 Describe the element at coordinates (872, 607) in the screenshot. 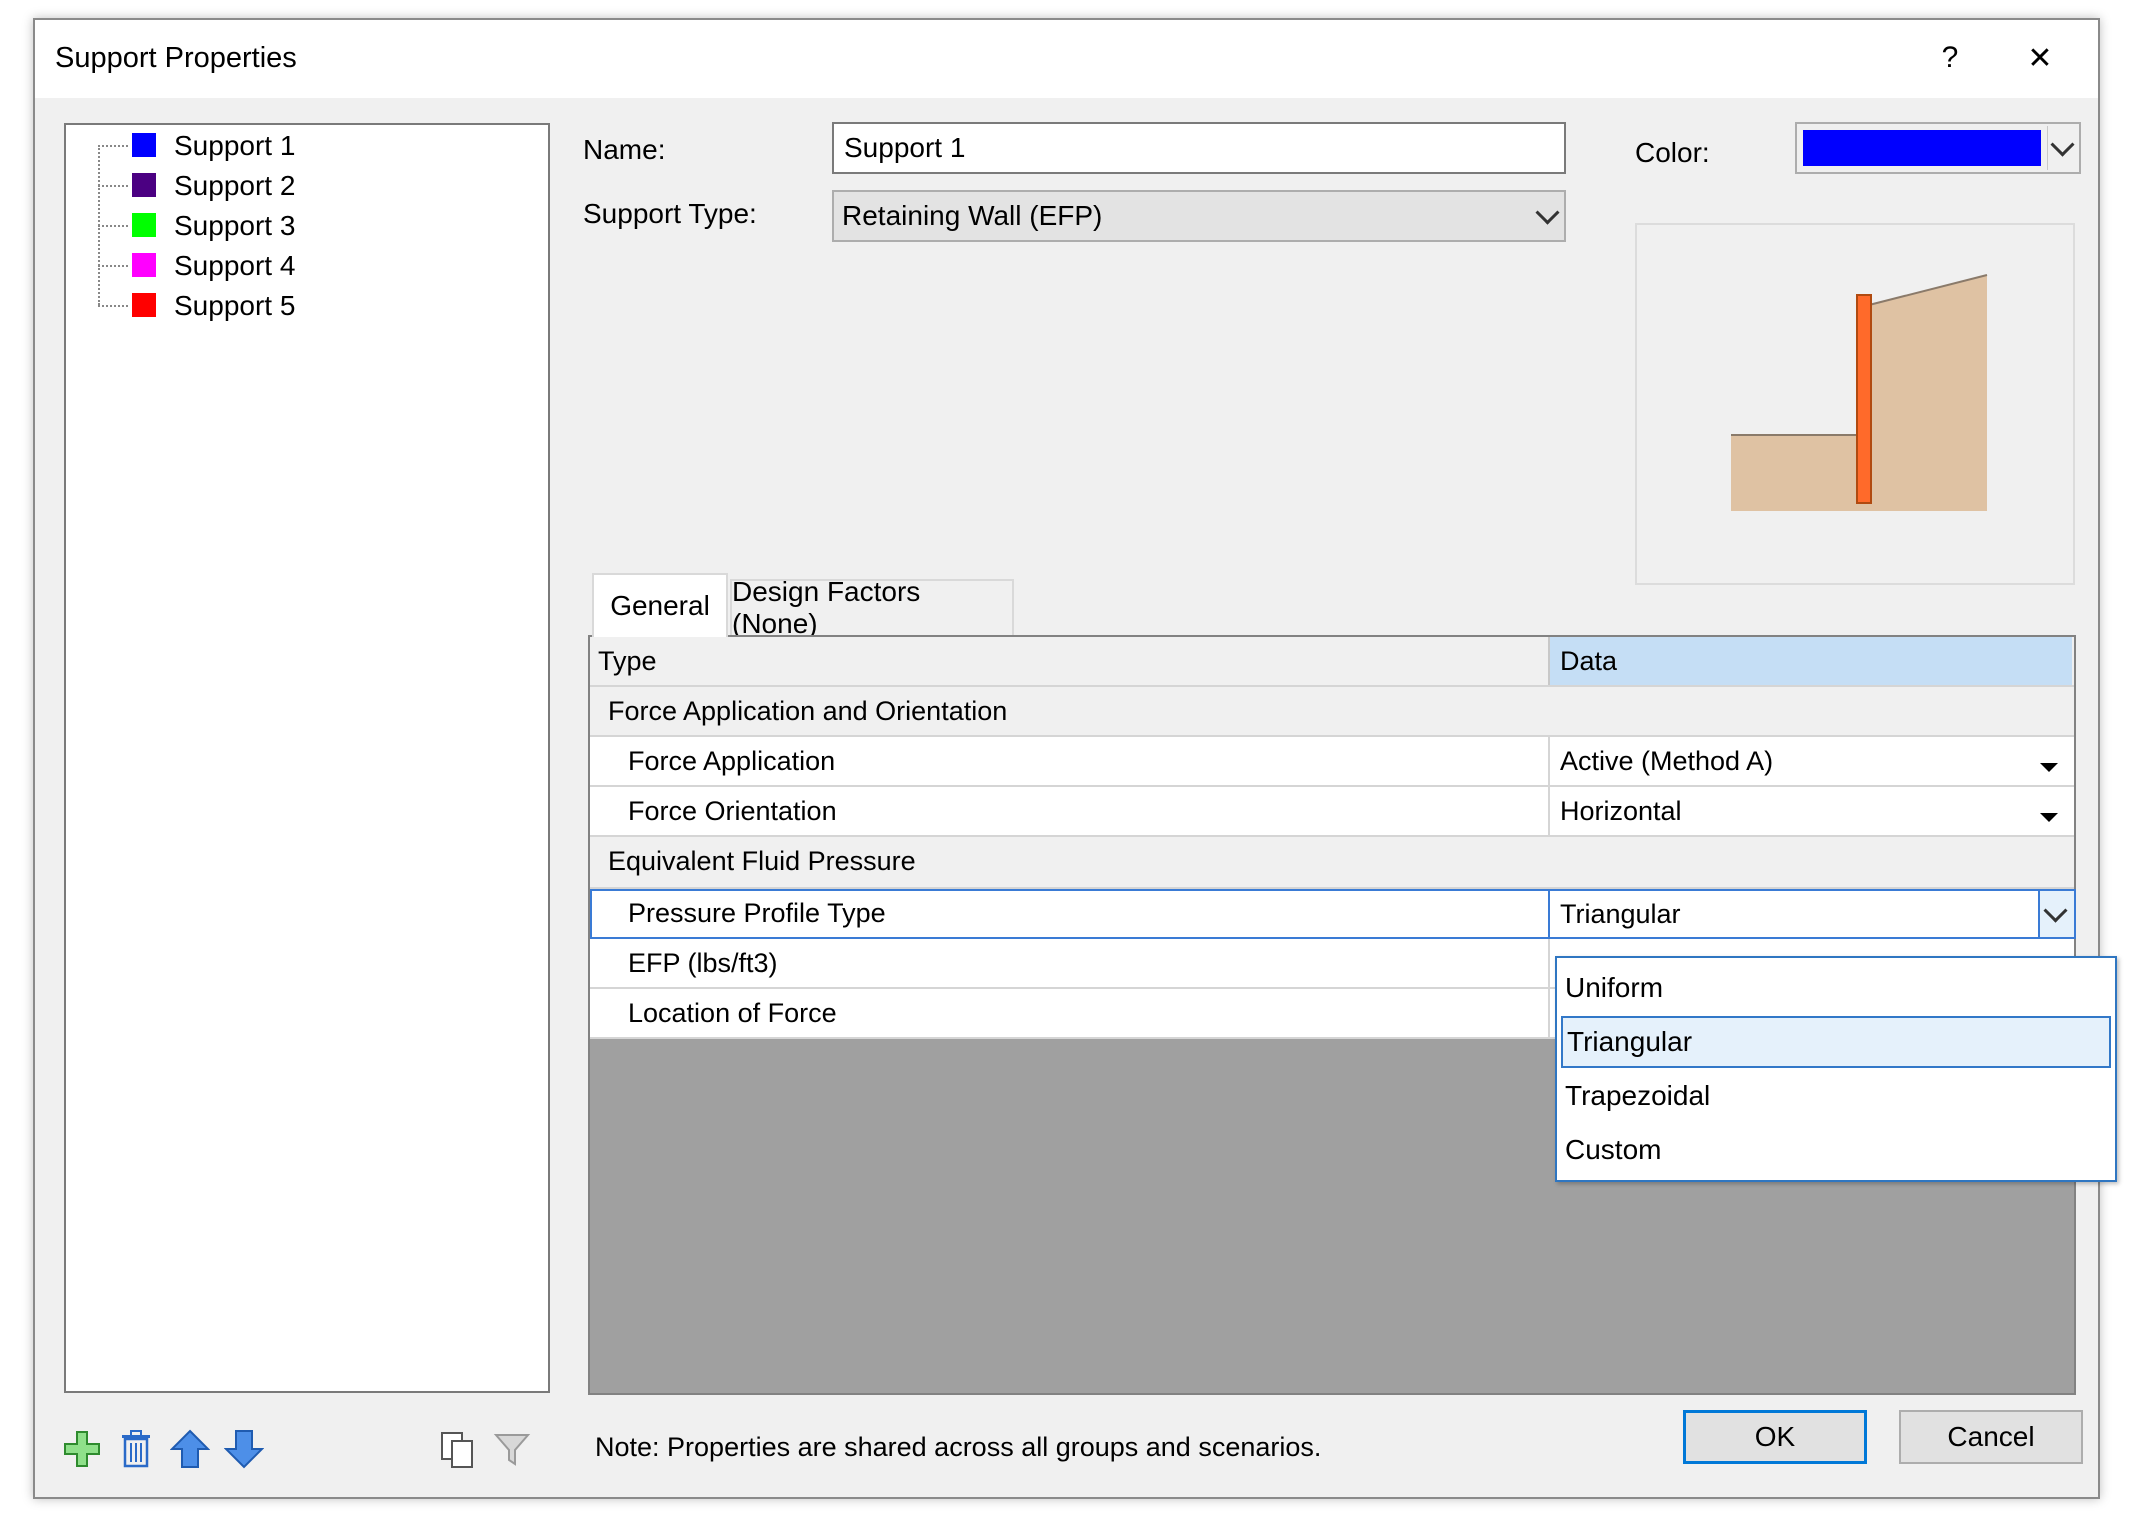

I see `tab-design-factors: Design Factors (None)` at that location.